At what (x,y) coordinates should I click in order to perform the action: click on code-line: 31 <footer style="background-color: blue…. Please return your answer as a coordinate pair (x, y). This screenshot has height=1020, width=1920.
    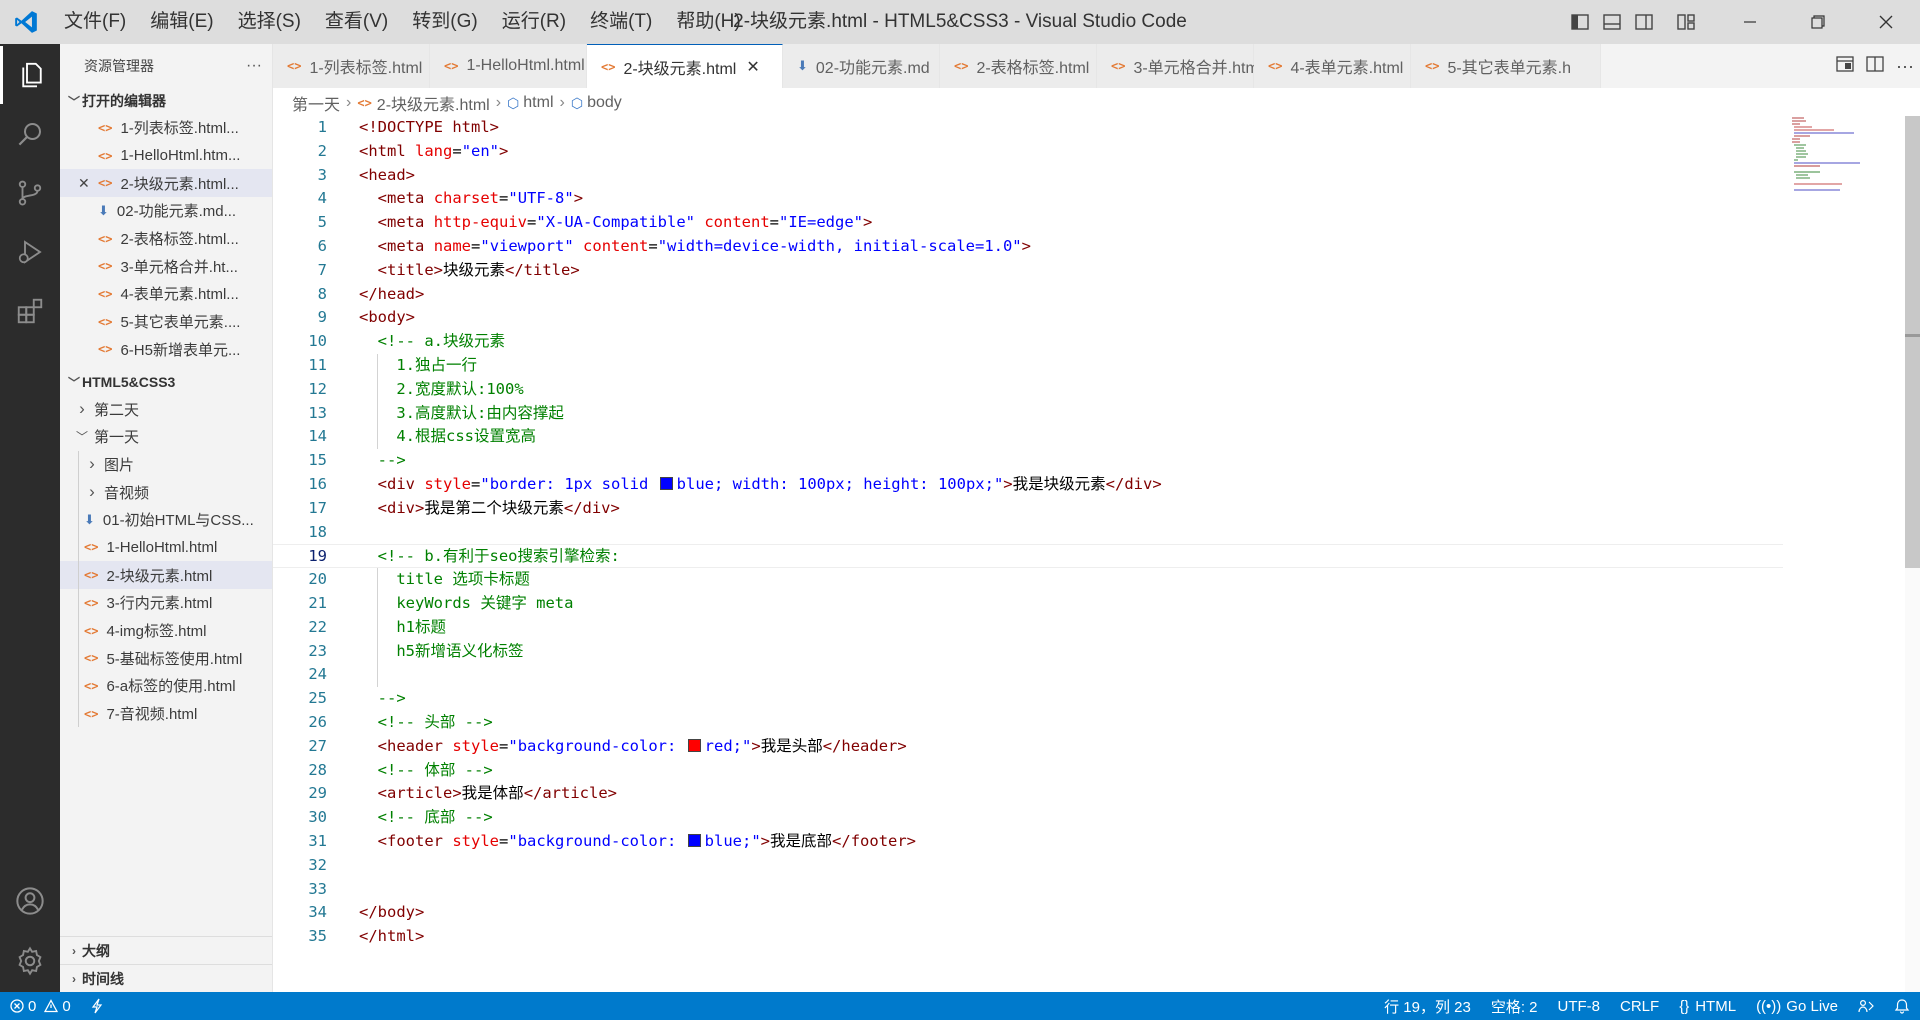
    Looking at the image, I should click on (1028, 842).